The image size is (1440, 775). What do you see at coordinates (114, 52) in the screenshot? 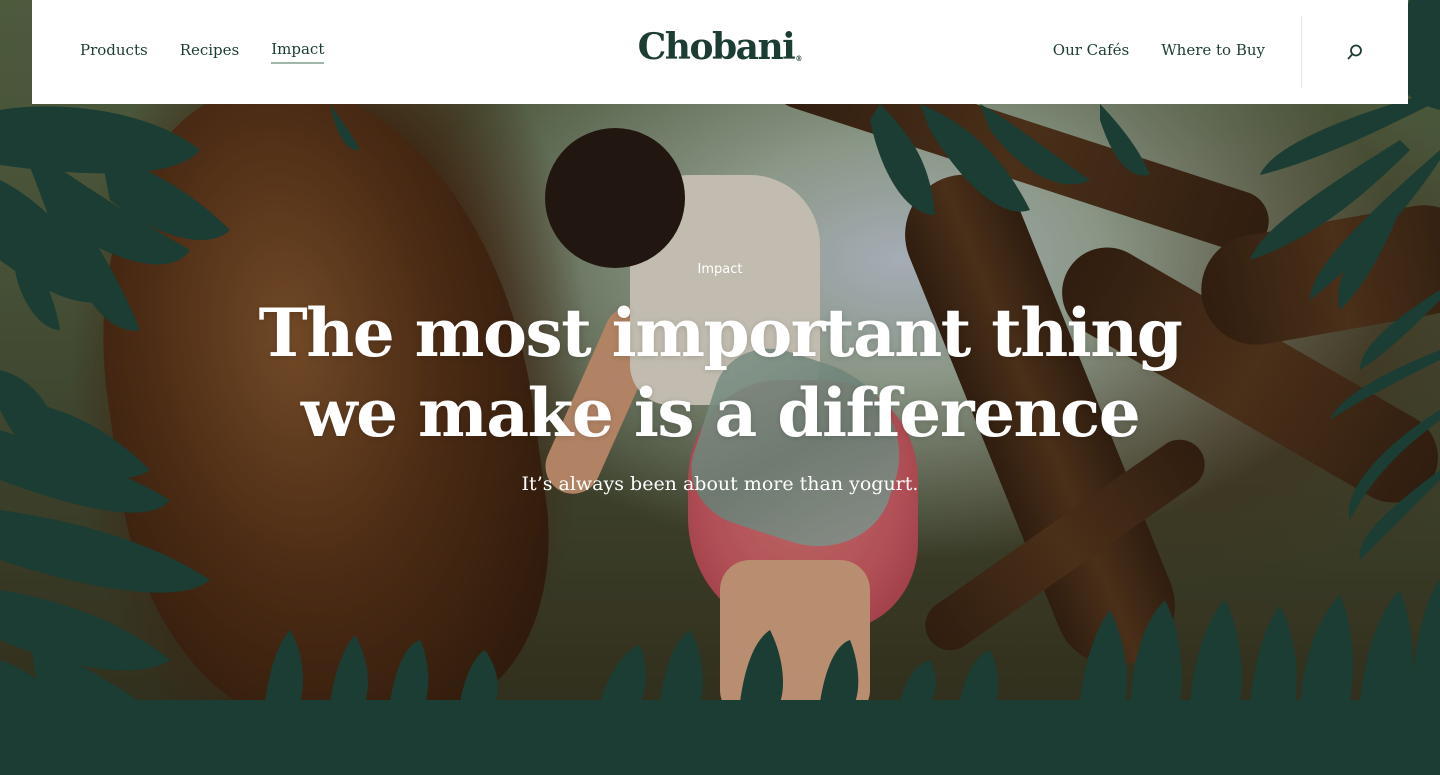
I see `nav-products: Products` at bounding box center [114, 52].